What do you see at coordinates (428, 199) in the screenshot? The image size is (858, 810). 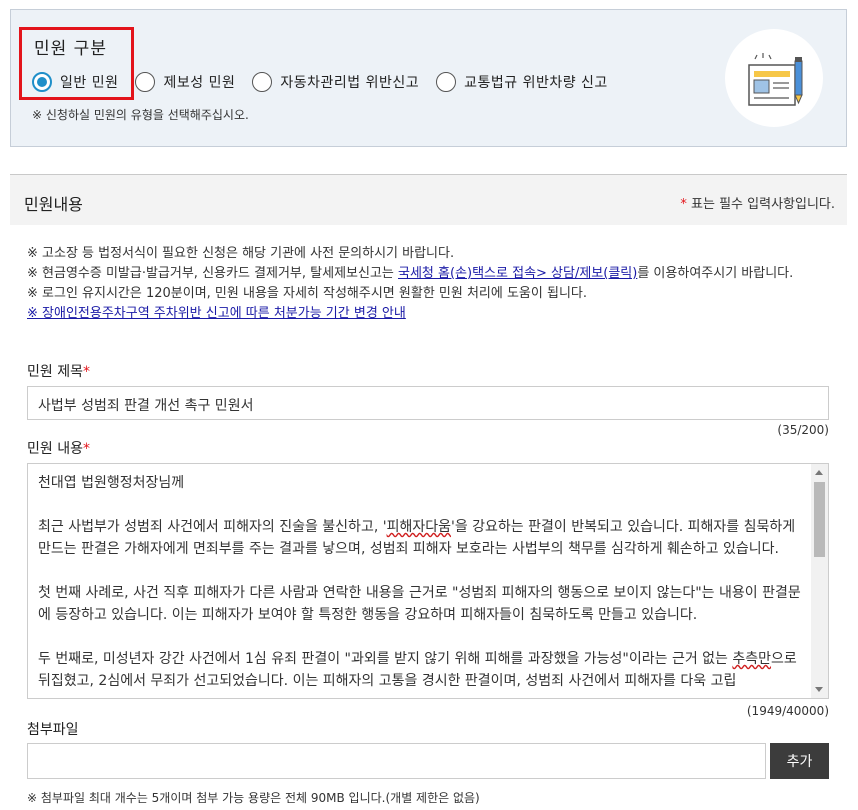 I see `content-section-header: 민원내용 * 표는 필수 입력사항입니다.` at bounding box center [428, 199].